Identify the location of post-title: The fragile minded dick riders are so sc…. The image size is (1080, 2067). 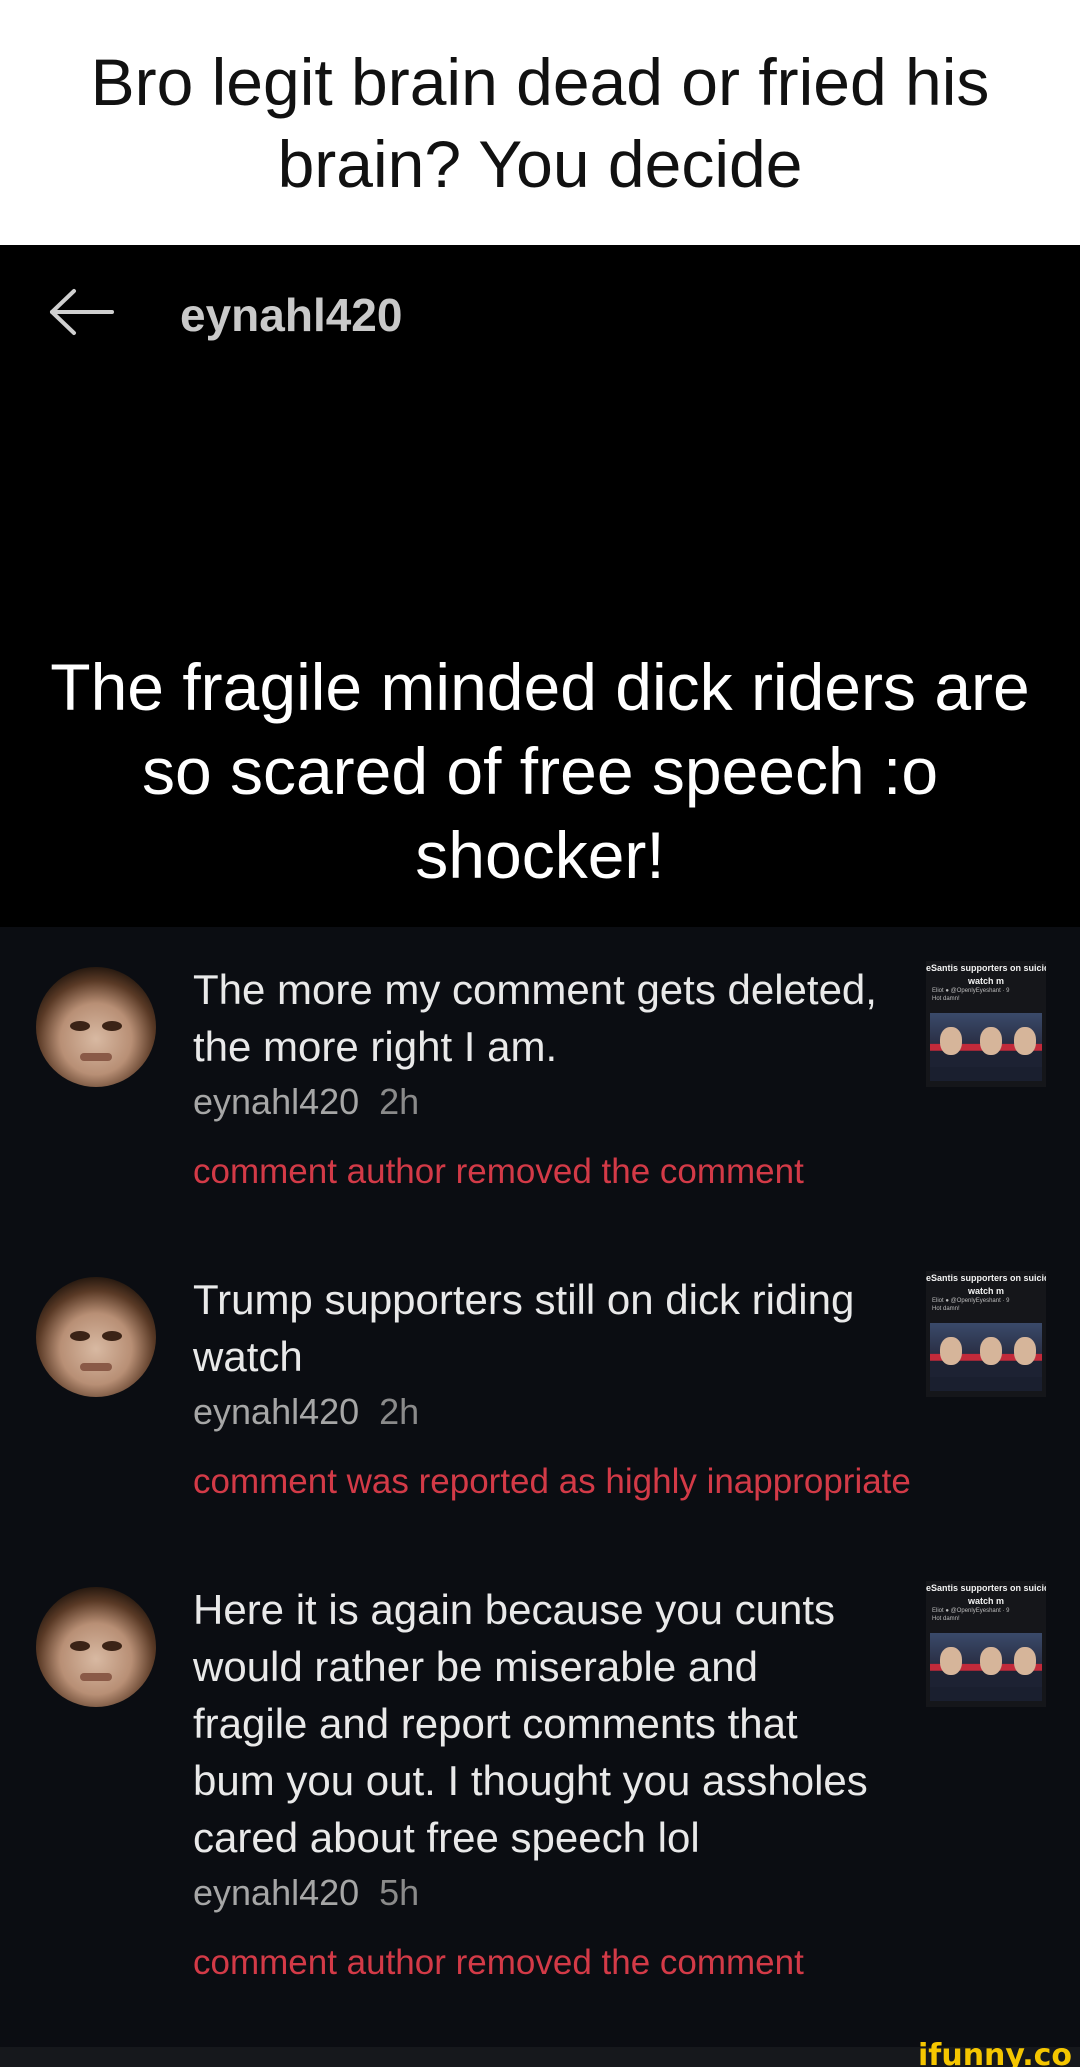
(540, 771).